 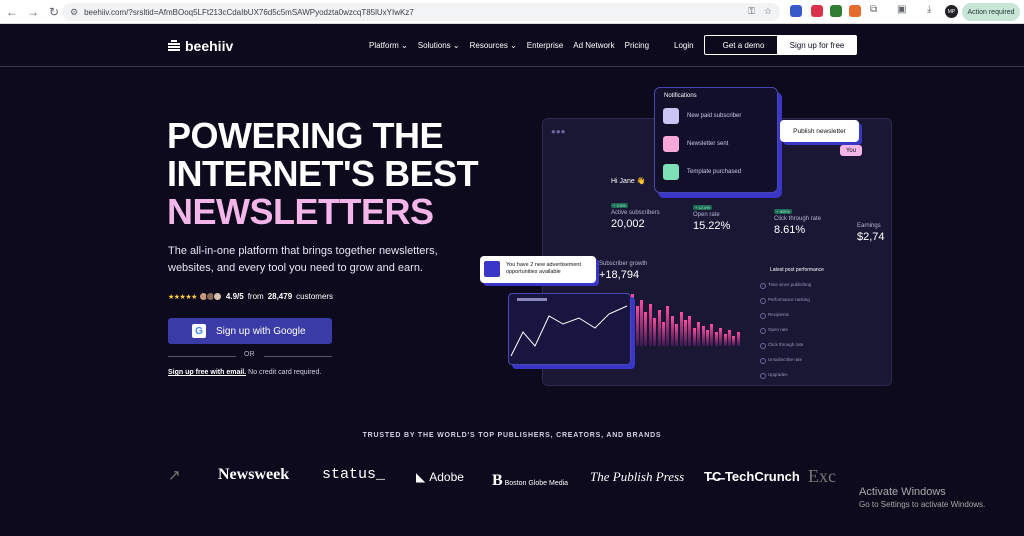 What do you see at coordinates (637, 476) in the screenshot?
I see `logo-publish-press: The Publish Press` at bounding box center [637, 476].